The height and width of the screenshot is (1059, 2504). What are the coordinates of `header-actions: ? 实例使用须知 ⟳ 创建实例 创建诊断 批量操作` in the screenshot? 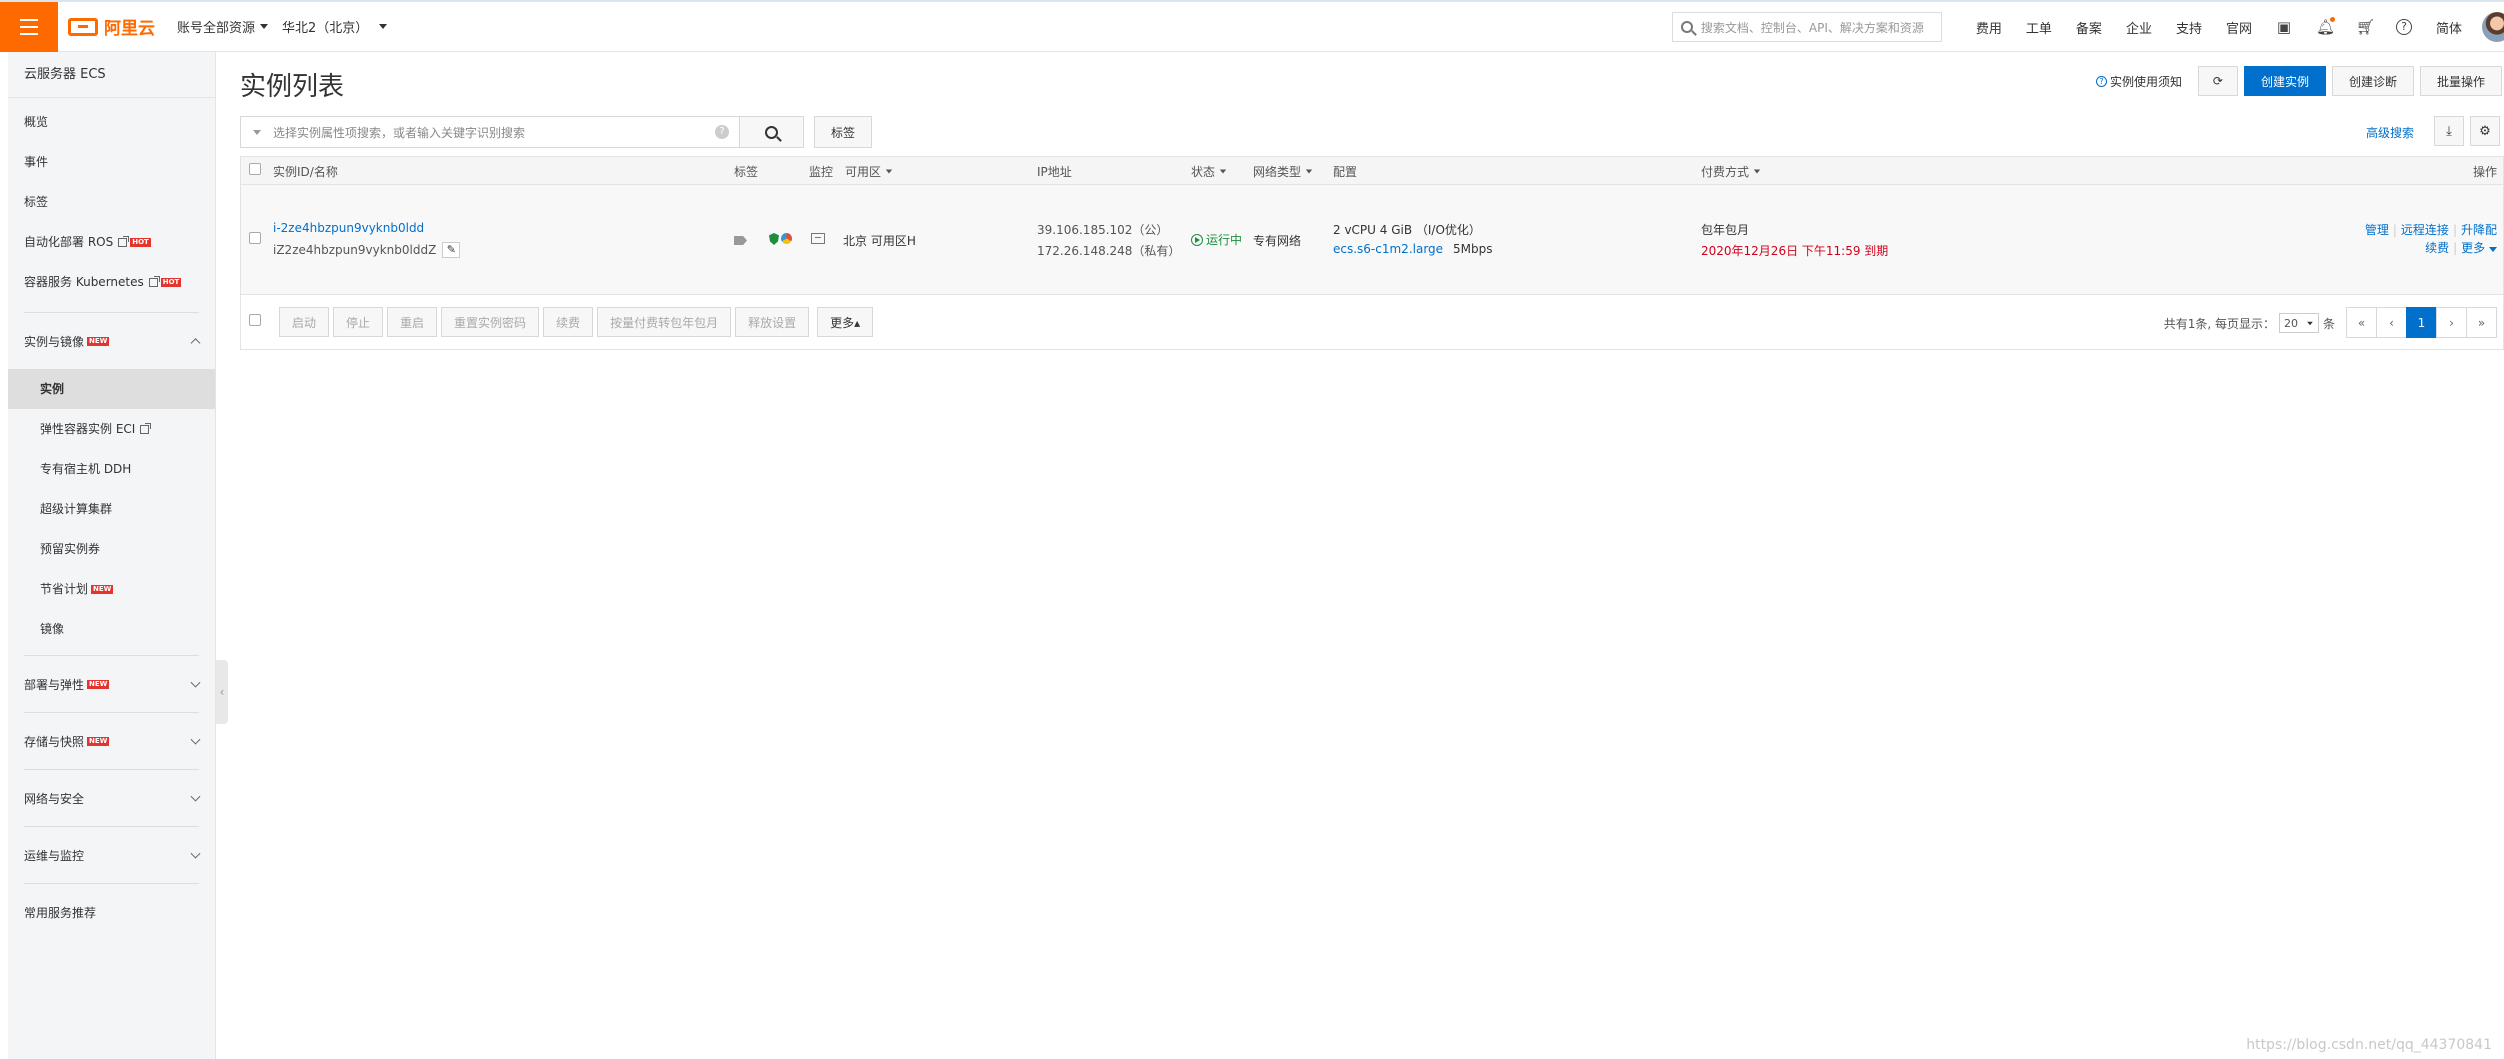 It's located at (2298, 81).